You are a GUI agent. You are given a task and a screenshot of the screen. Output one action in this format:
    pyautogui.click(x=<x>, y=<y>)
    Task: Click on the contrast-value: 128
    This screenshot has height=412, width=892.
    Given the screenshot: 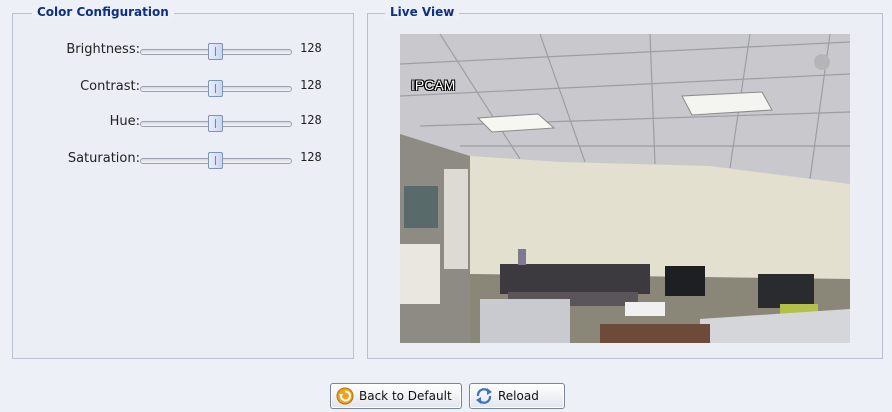 What is the action you would take?
    pyautogui.click(x=311, y=85)
    